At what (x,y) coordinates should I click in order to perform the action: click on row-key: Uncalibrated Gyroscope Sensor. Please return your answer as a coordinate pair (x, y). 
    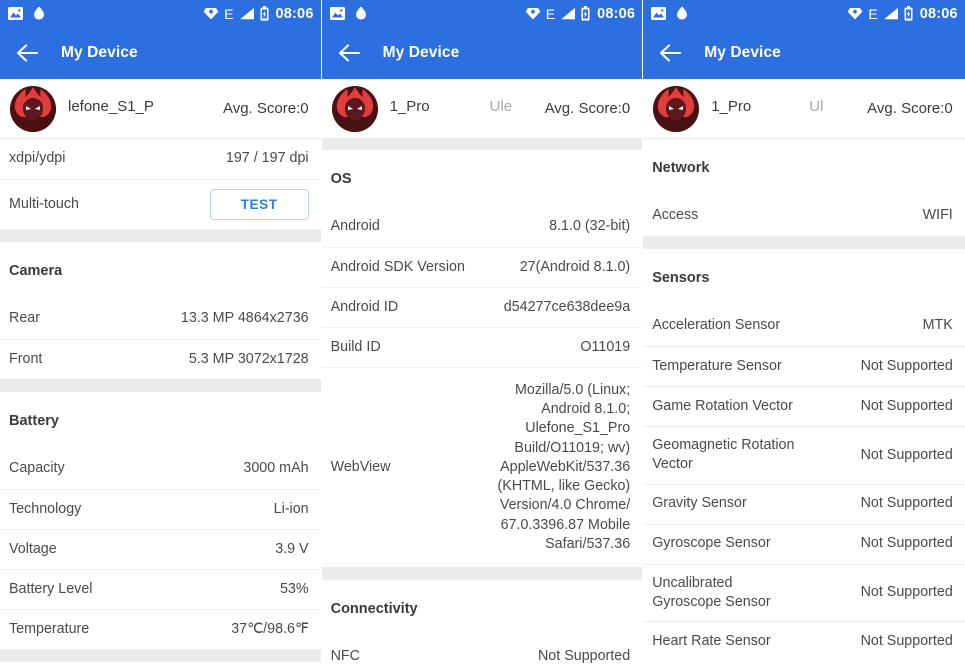
    Looking at the image, I should click on (711, 592).